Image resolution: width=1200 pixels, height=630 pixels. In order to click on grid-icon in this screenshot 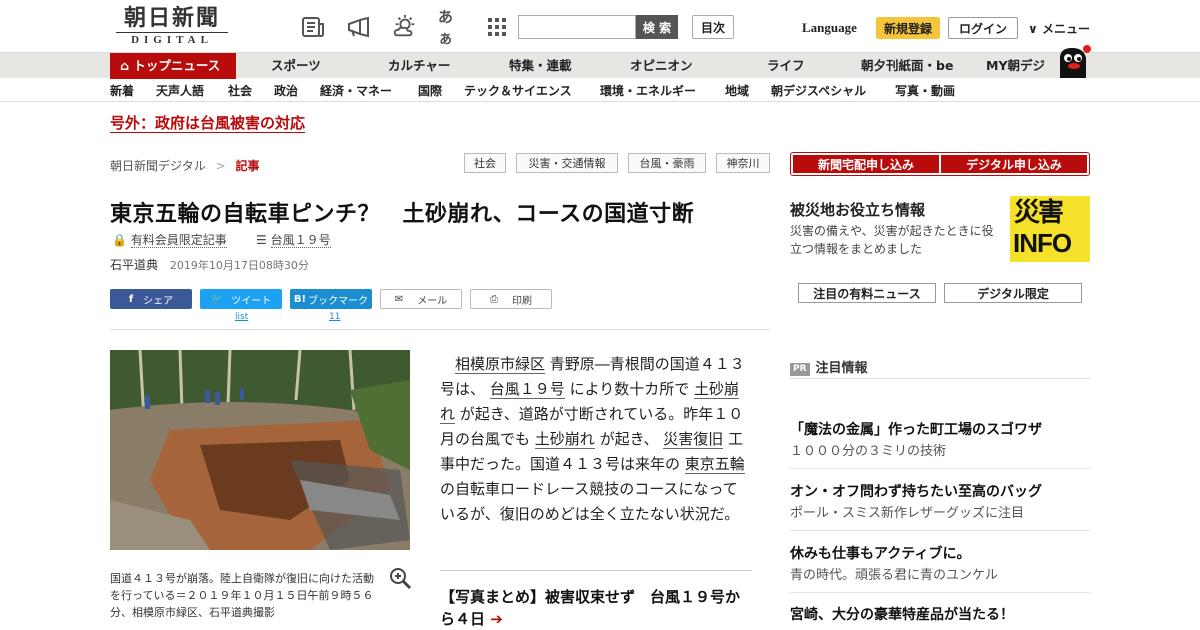, I will do `click(497, 27)`.